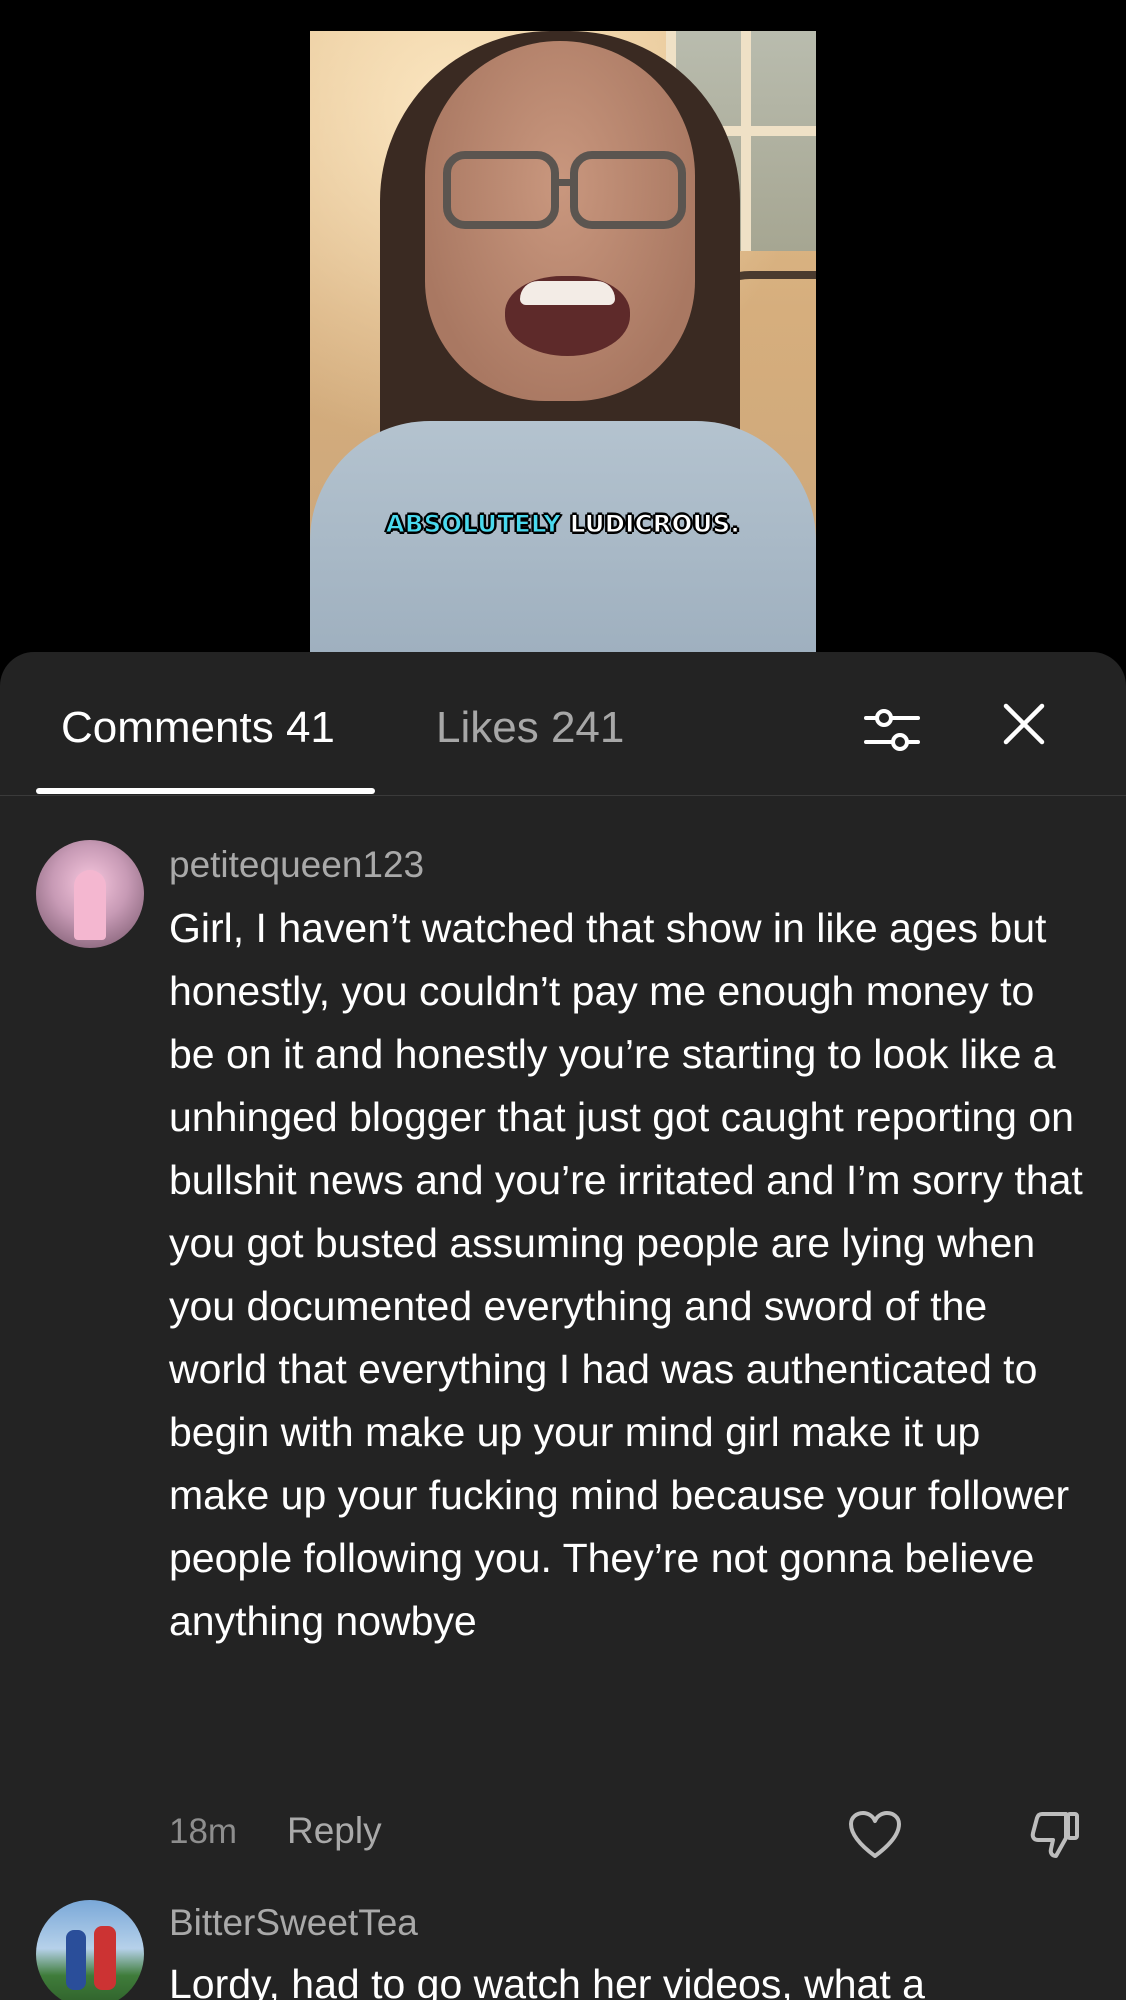 This screenshot has width=1126, height=2000. Describe the element at coordinates (655, 524) in the screenshot. I see `caption-rest: LUDICROUS.` at that location.